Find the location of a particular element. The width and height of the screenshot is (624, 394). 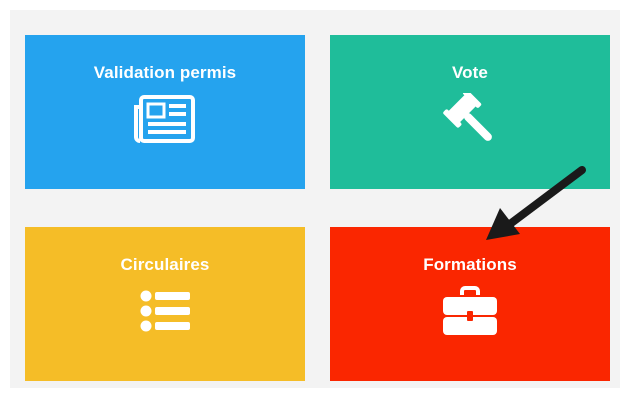

gavel-icon is located at coordinates (467, 117).